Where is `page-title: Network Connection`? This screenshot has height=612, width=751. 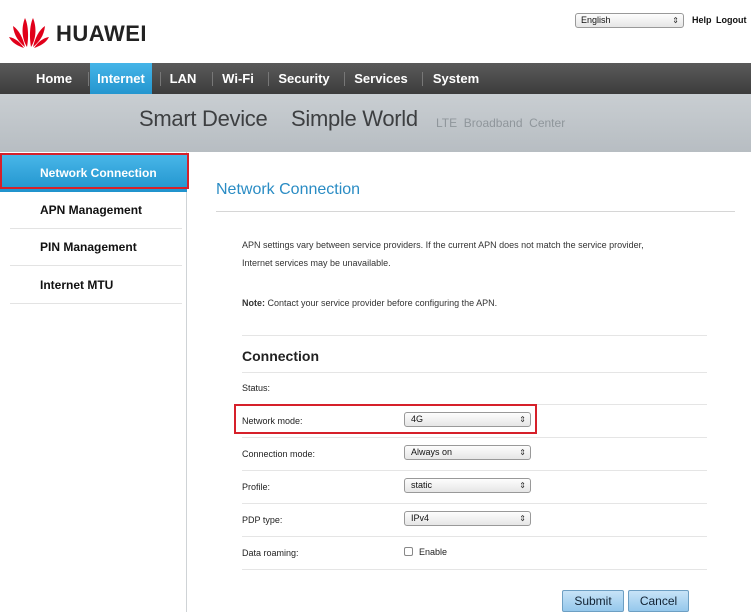 page-title: Network Connection is located at coordinates (288, 189).